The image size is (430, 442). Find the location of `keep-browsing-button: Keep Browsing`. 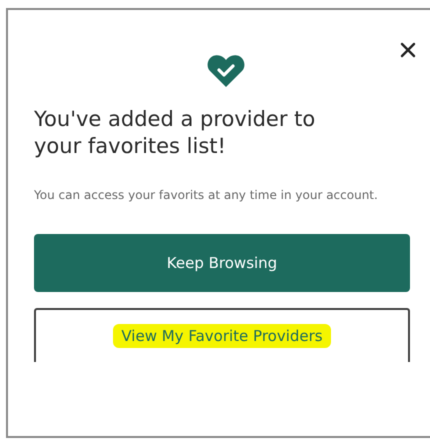

keep-browsing-button: Keep Browsing is located at coordinates (222, 263).